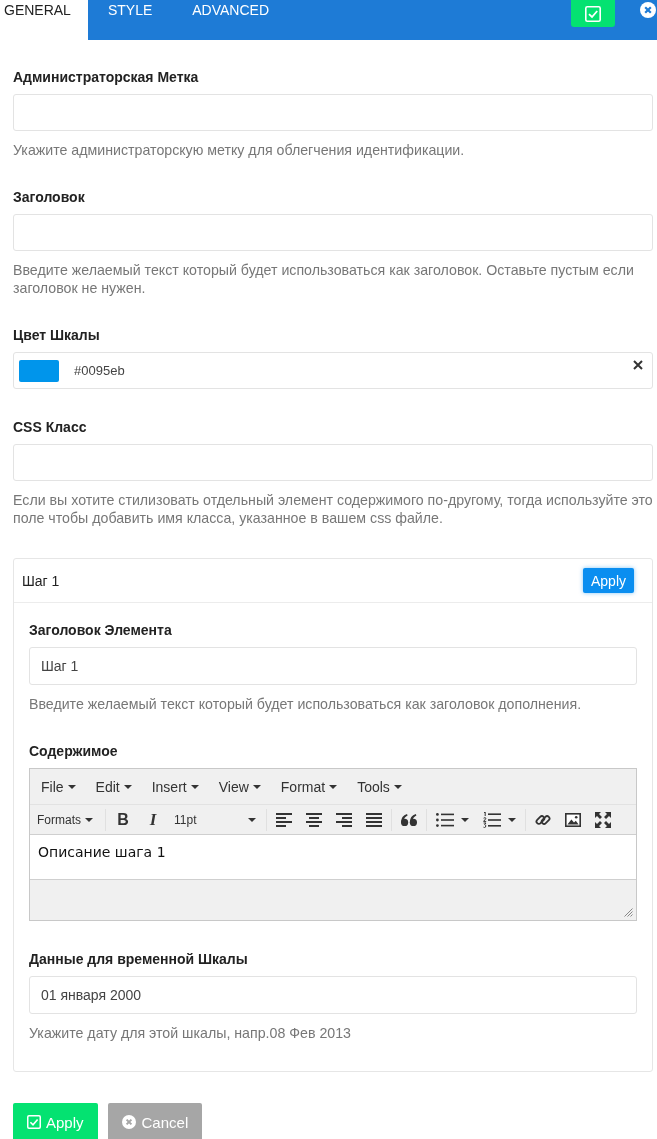  What do you see at coordinates (309, 786) in the screenshot?
I see `menu-item: Format` at bounding box center [309, 786].